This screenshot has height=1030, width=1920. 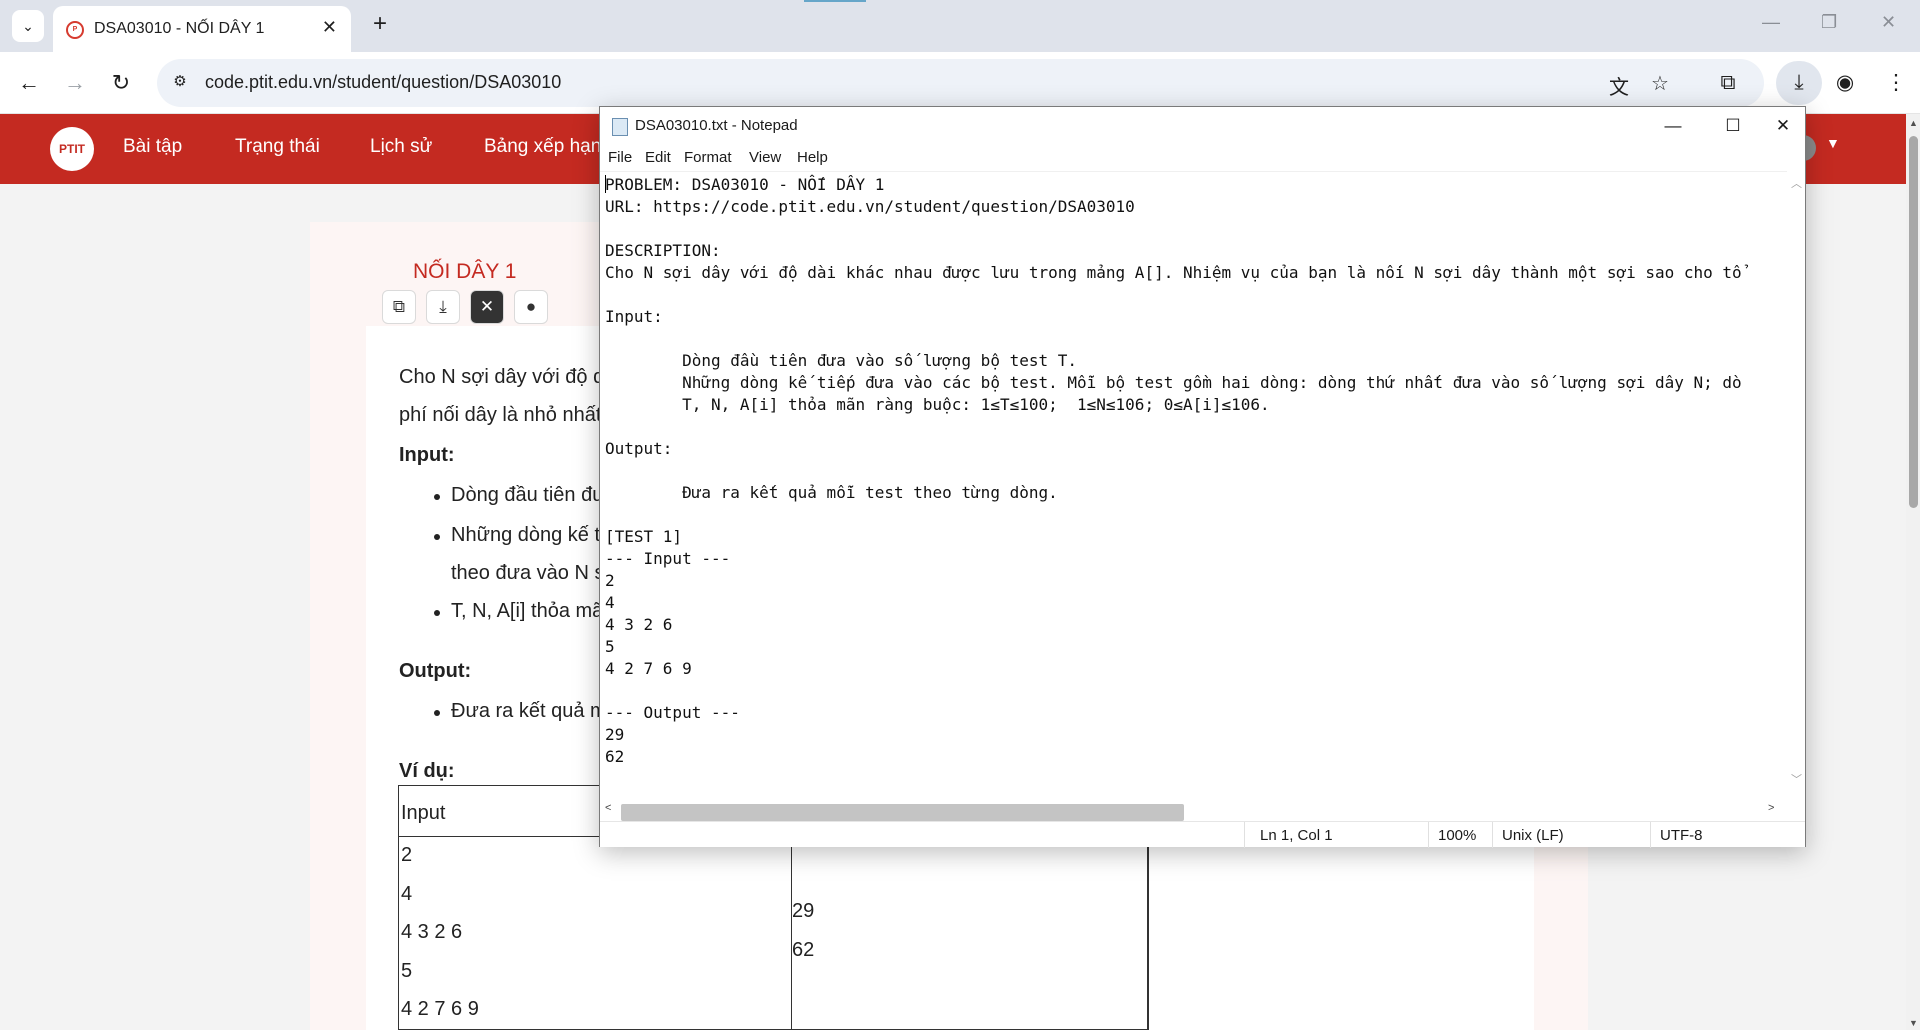 I want to click on reload-icon: ↻, so click(x=121, y=83).